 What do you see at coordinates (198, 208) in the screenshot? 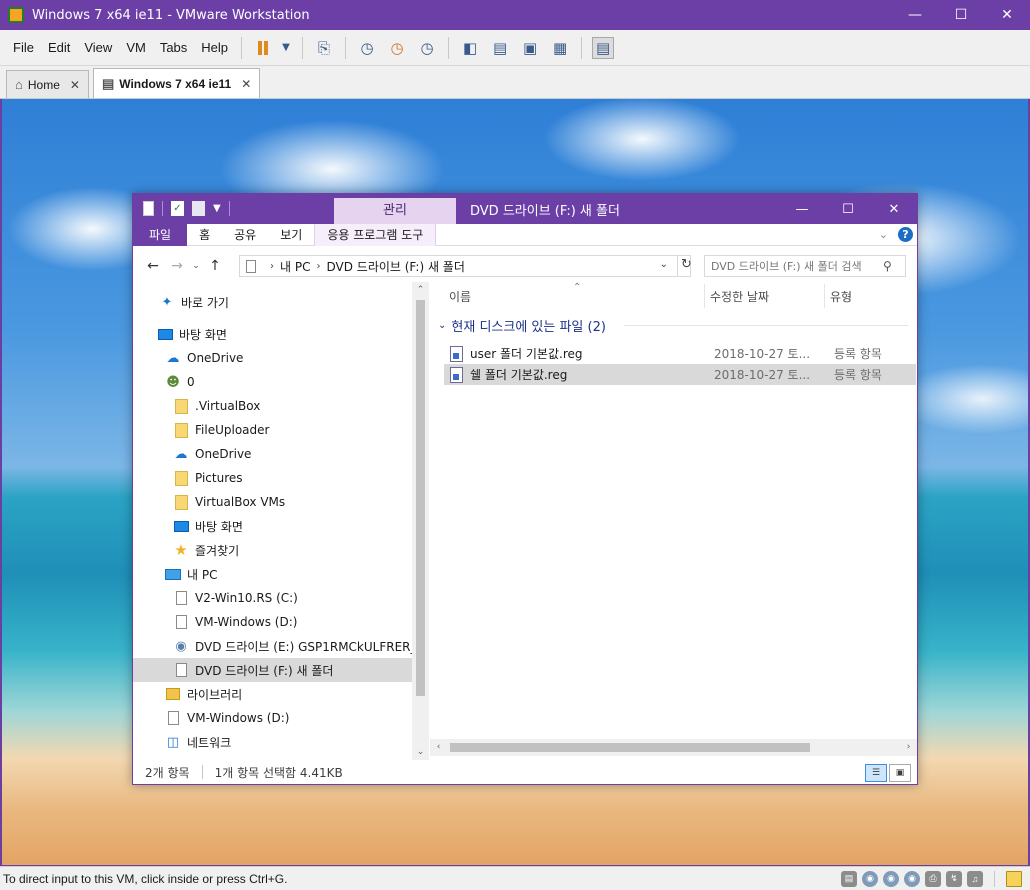
I see `new-folder-icon` at bounding box center [198, 208].